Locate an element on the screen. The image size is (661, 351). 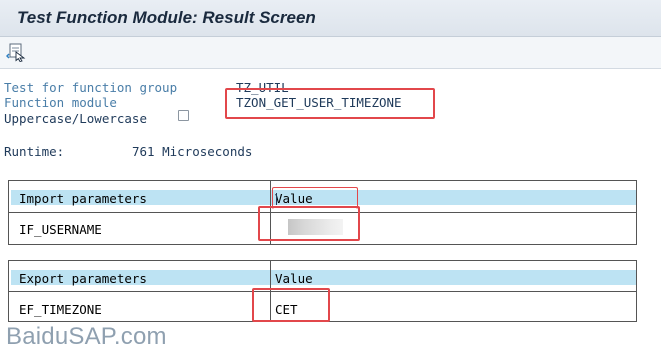
case-label: Uppercase/Lowercase is located at coordinates (75, 118).